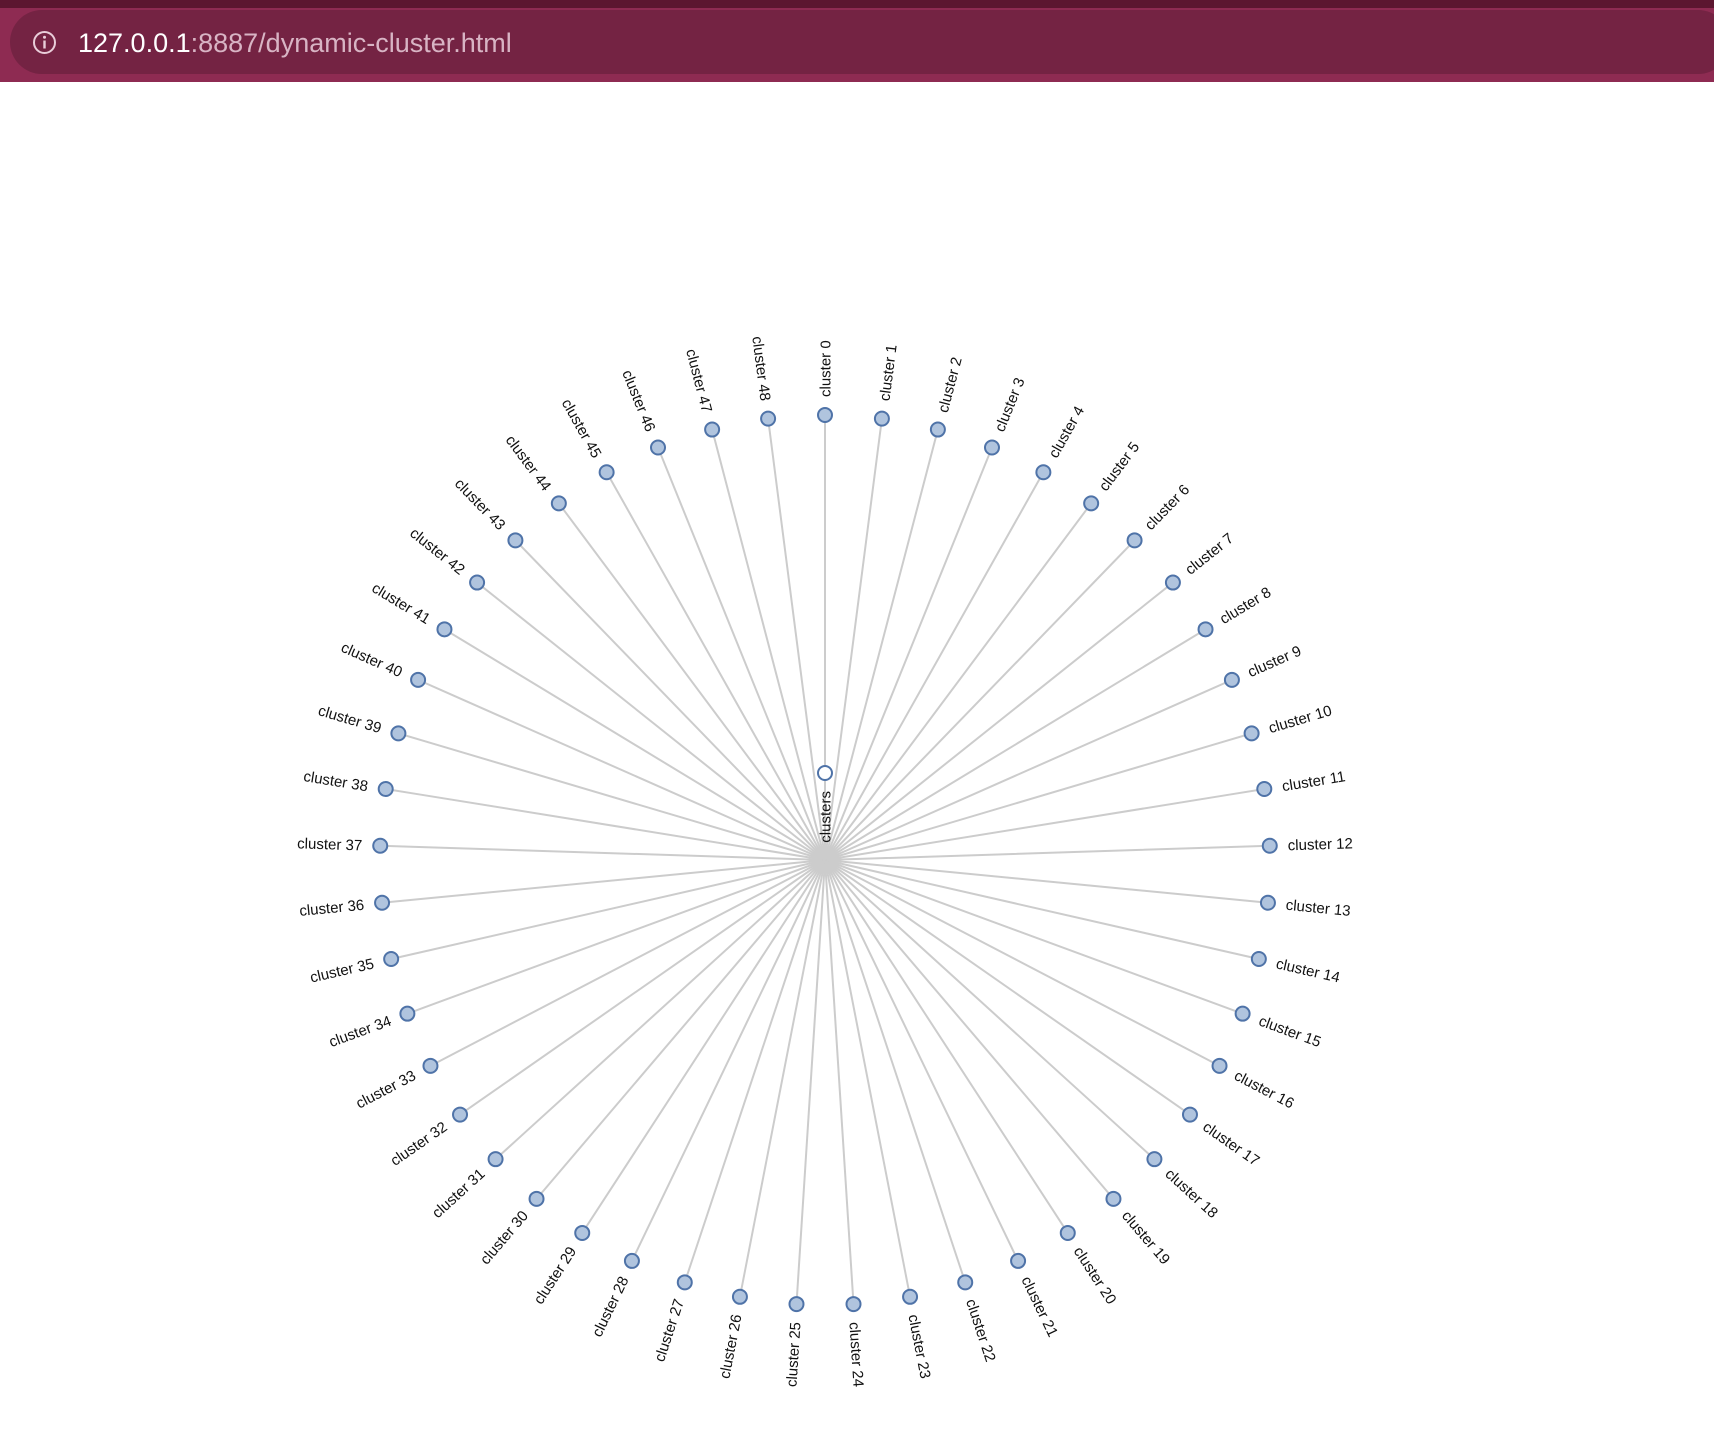  Describe the element at coordinates (396, 1085) in the screenshot. I see `leaf-node: cluster 33` at that location.